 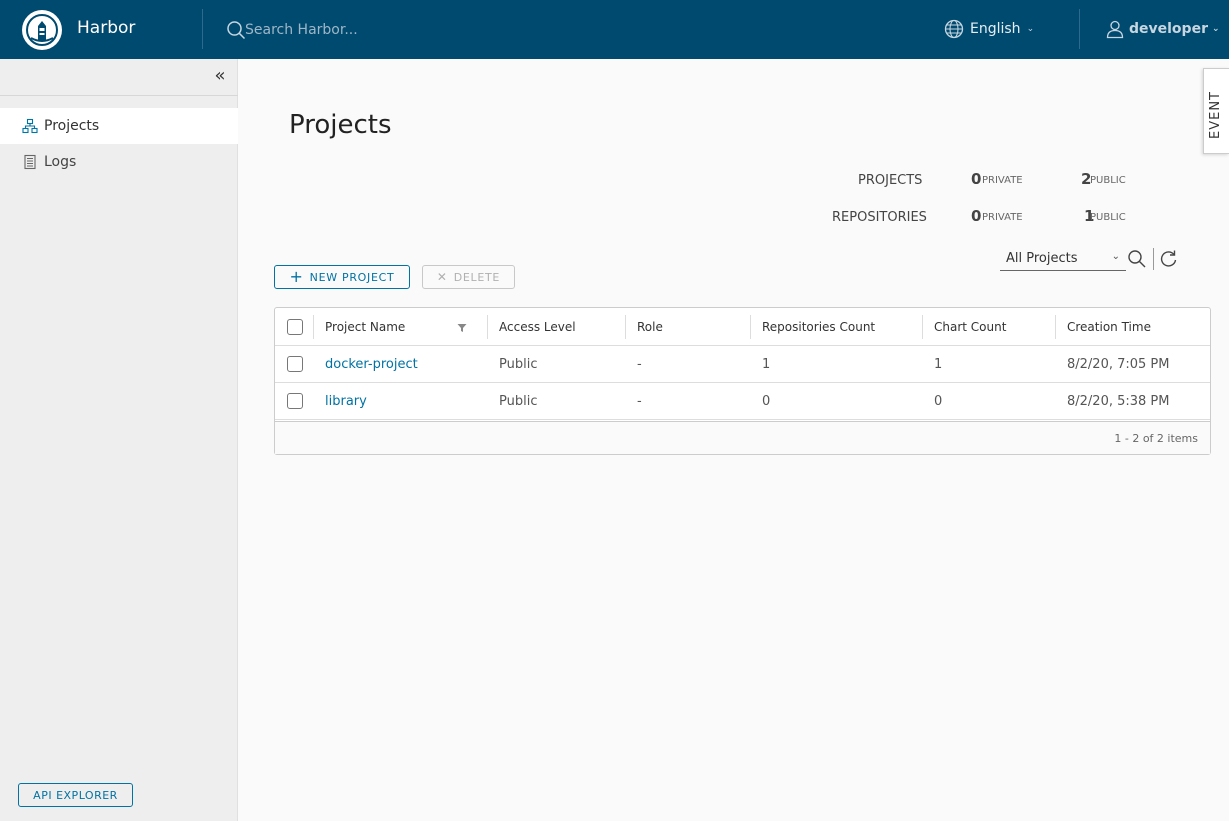 What do you see at coordinates (938, 401) in the screenshot?
I see `chart-count-cell: 0` at bounding box center [938, 401].